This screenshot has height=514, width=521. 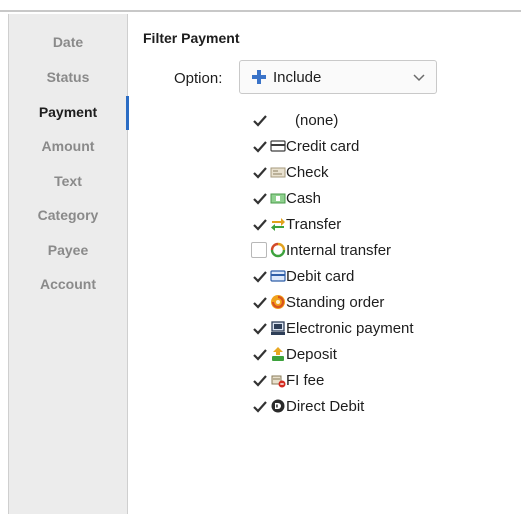 What do you see at coordinates (419, 78) in the screenshot?
I see `chevron-down-icon` at bounding box center [419, 78].